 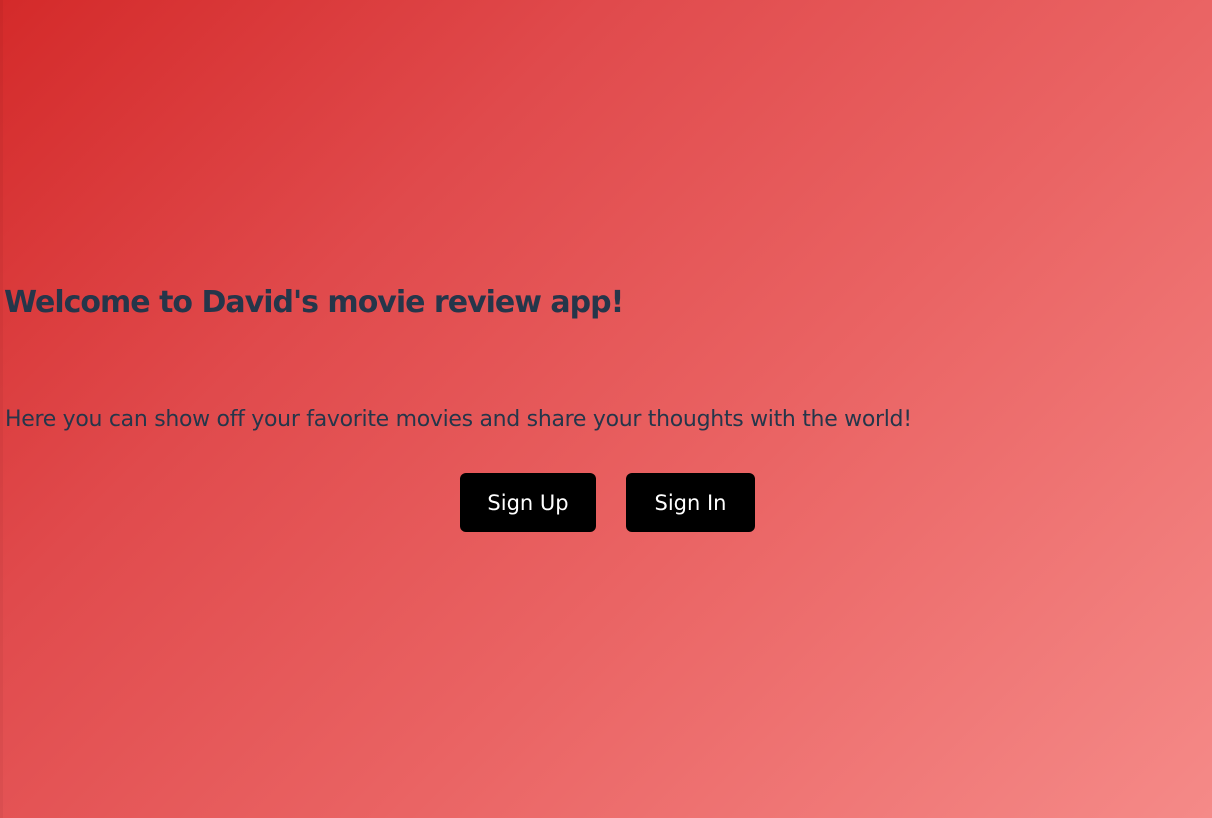 What do you see at coordinates (1, 409) in the screenshot?
I see `page-edge` at bounding box center [1, 409].